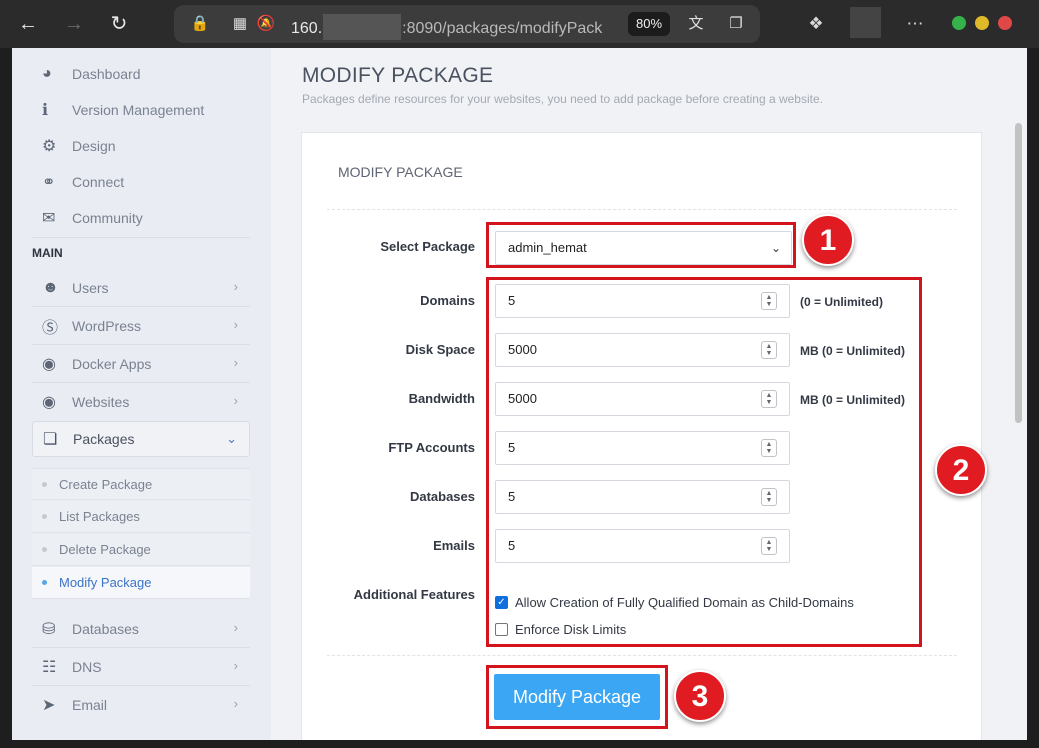  Describe the element at coordinates (107, 218) in the screenshot. I see `sidebar-item-label: Community` at that location.